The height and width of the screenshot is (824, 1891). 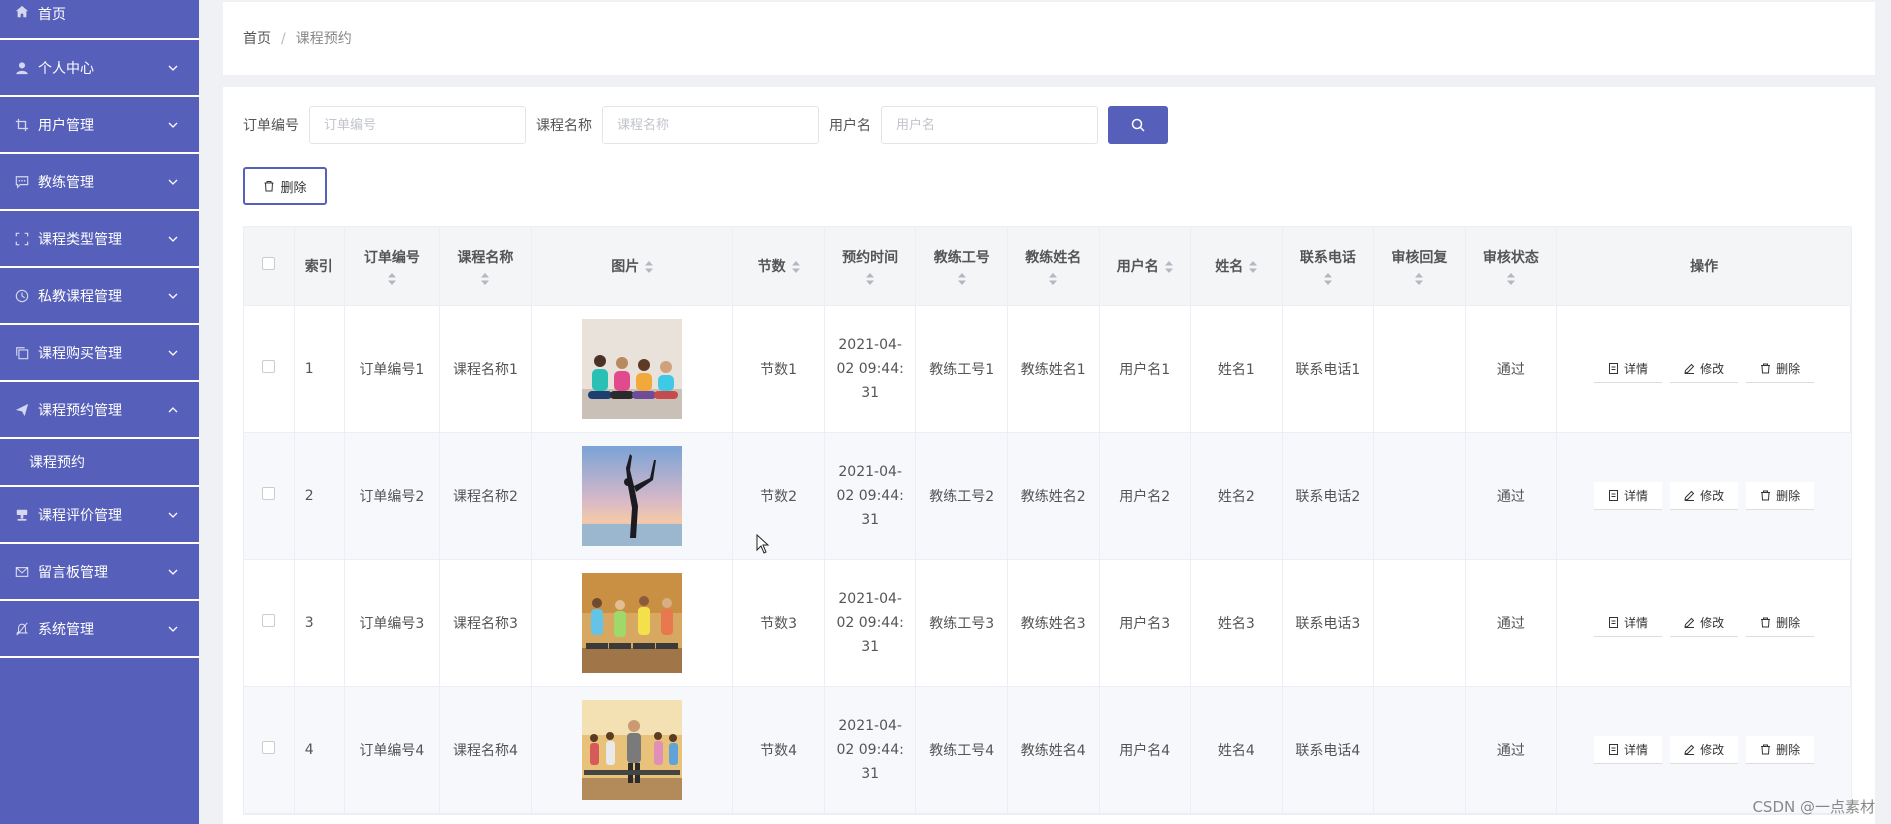 I want to click on cell-username: 用户名3, so click(x=1145, y=623).